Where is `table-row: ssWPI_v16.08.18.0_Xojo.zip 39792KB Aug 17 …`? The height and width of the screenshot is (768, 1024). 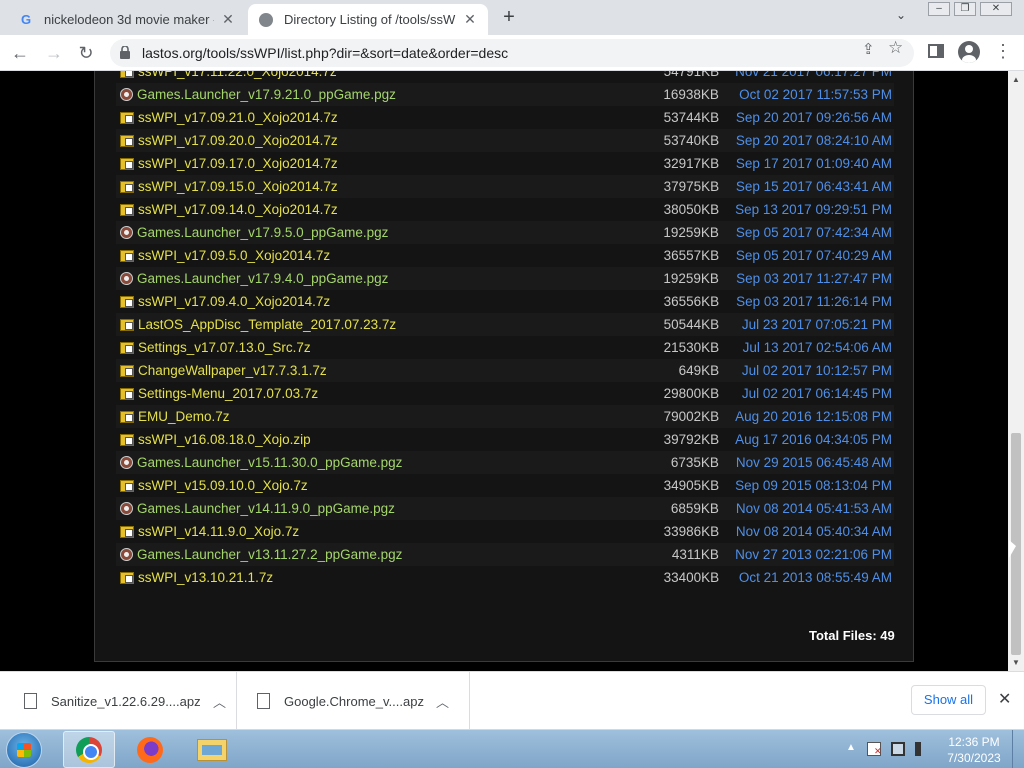 table-row: ssWPI_v16.08.18.0_Xojo.zip 39792KB Aug 17 … is located at coordinates (505, 439).